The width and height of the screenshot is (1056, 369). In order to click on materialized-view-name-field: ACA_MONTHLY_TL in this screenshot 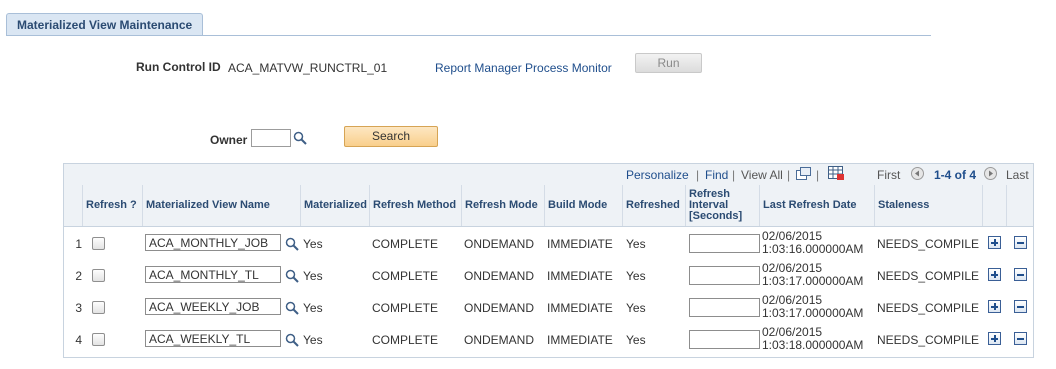, I will do `click(213, 274)`.